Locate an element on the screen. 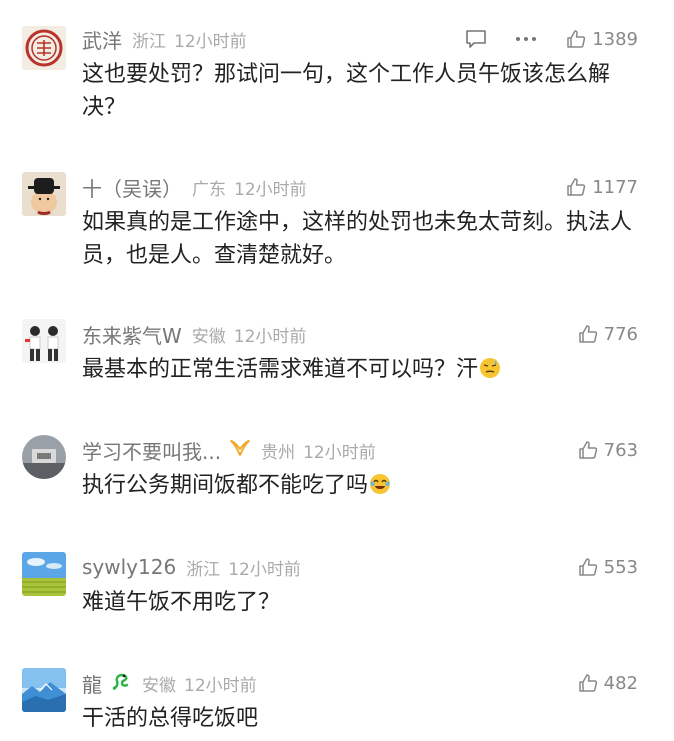  like-button: 776 is located at coordinates (608, 334).